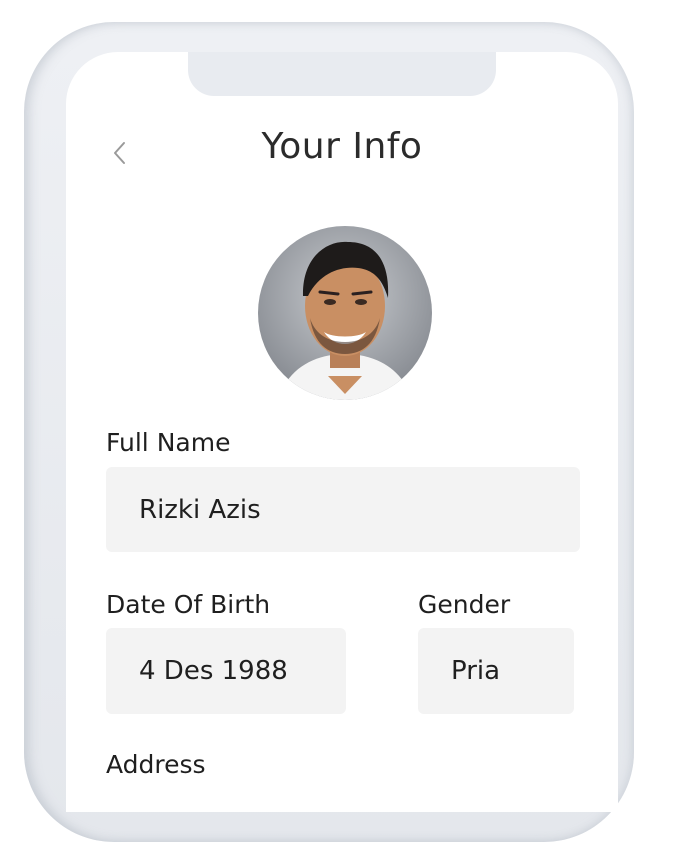 This screenshot has width=689, height=842. Describe the element at coordinates (476, 671) in the screenshot. I see `gender-value: Pria` at that location.